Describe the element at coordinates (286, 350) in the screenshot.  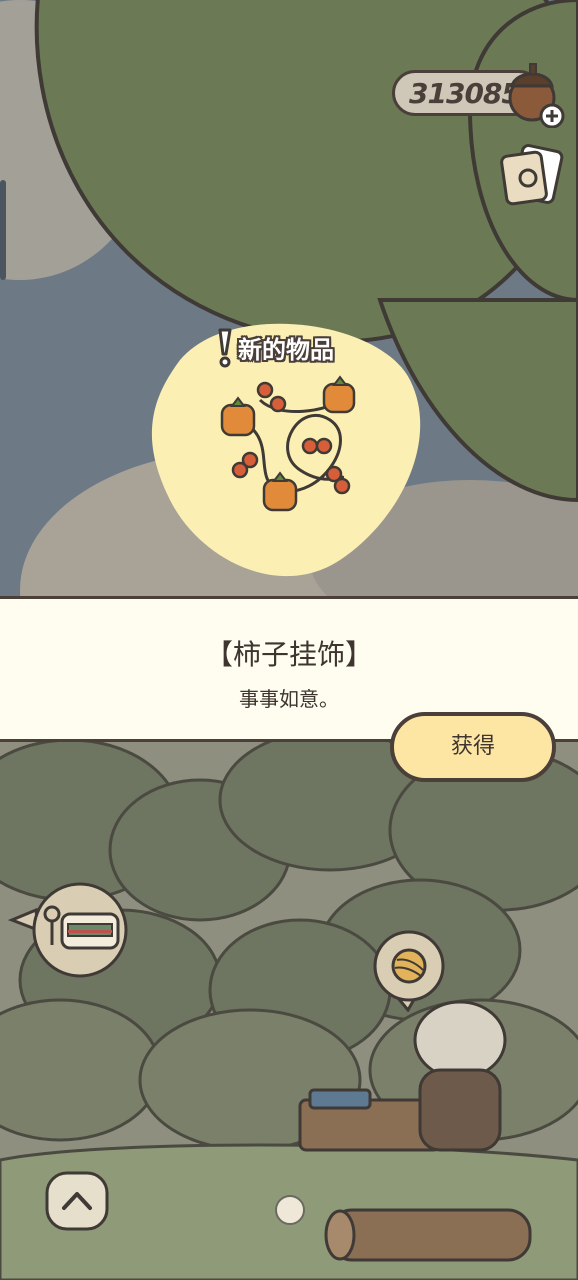
I see `new-item-label: 新的物品` at that location.